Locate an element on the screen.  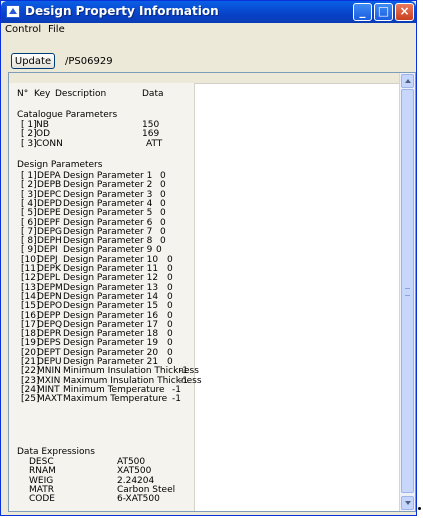
update-button: Update is located at coordinates (33, 61).